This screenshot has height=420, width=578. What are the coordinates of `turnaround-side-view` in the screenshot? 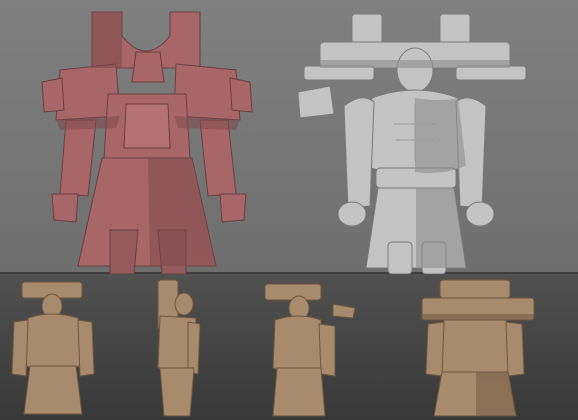 It's located at (175, 349).